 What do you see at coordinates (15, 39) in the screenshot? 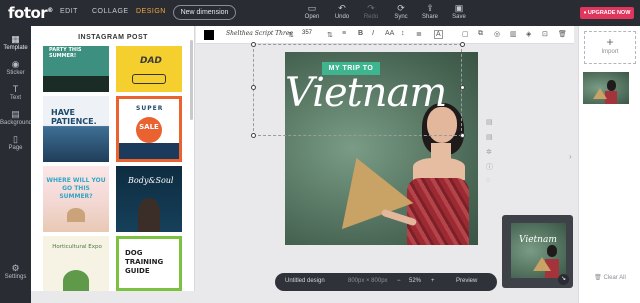
I see `template-icon: ▦` at bounding box center [15, 39].